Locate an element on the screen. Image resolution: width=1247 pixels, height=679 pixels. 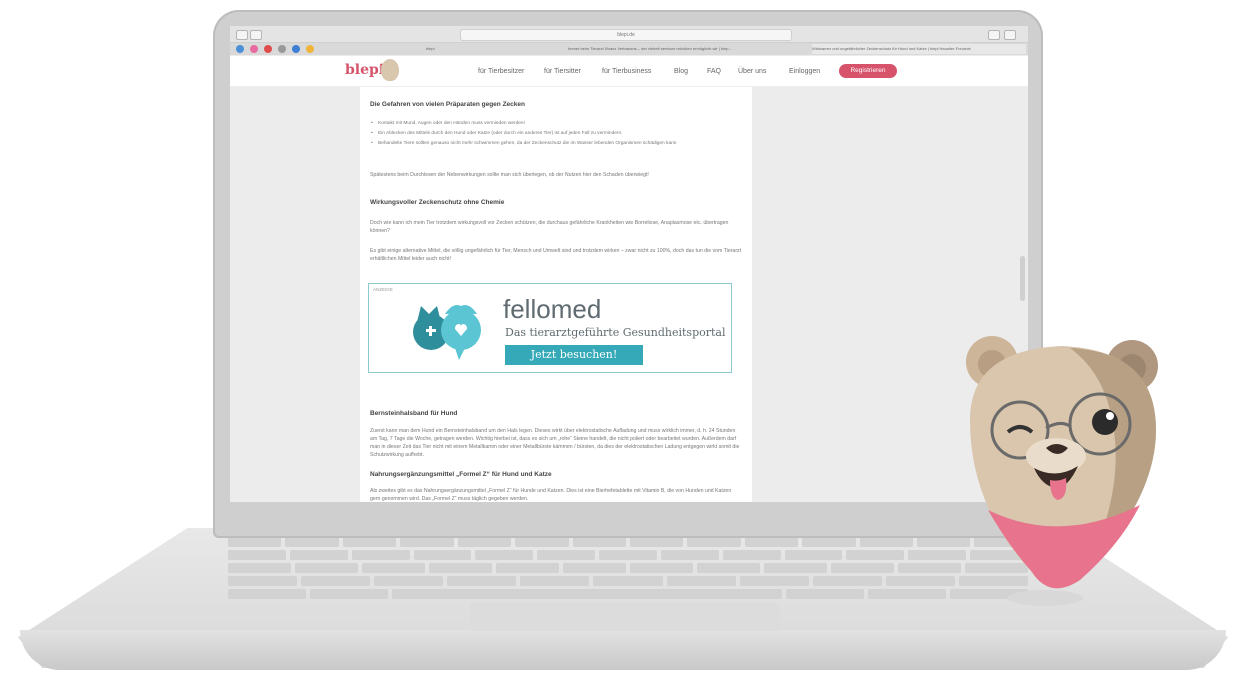
nav-ueber-uns: Über uns is located at coordinates (752, 71).